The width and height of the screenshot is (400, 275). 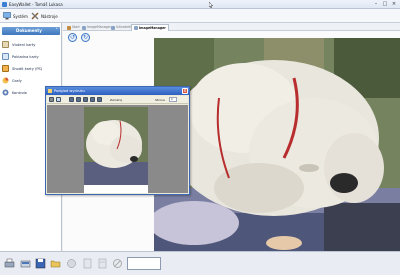 What do you see at coordinates (71, 99) in the screenshot?
I see `page-view-icon` at bounding box center [71, 99].